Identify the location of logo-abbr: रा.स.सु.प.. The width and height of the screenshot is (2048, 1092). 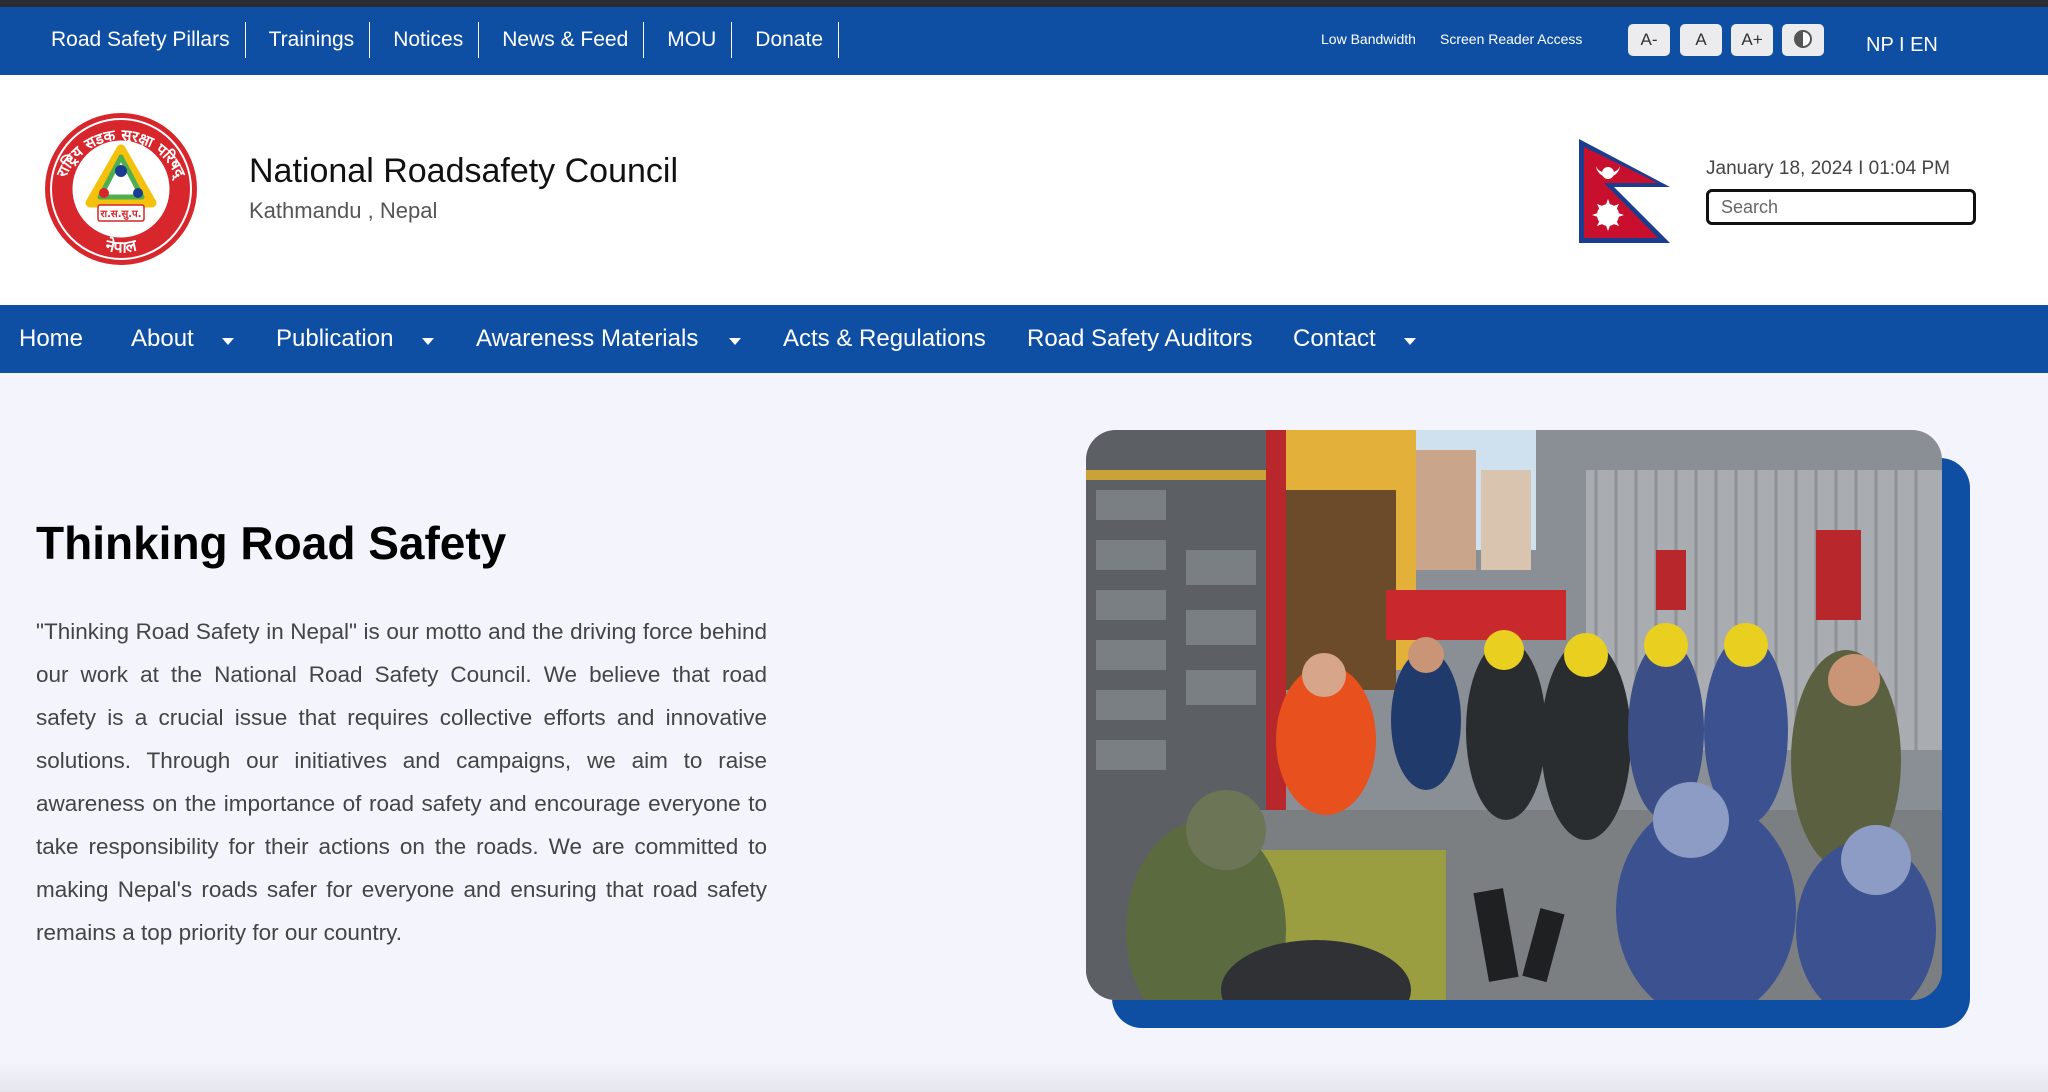
(120, 214).